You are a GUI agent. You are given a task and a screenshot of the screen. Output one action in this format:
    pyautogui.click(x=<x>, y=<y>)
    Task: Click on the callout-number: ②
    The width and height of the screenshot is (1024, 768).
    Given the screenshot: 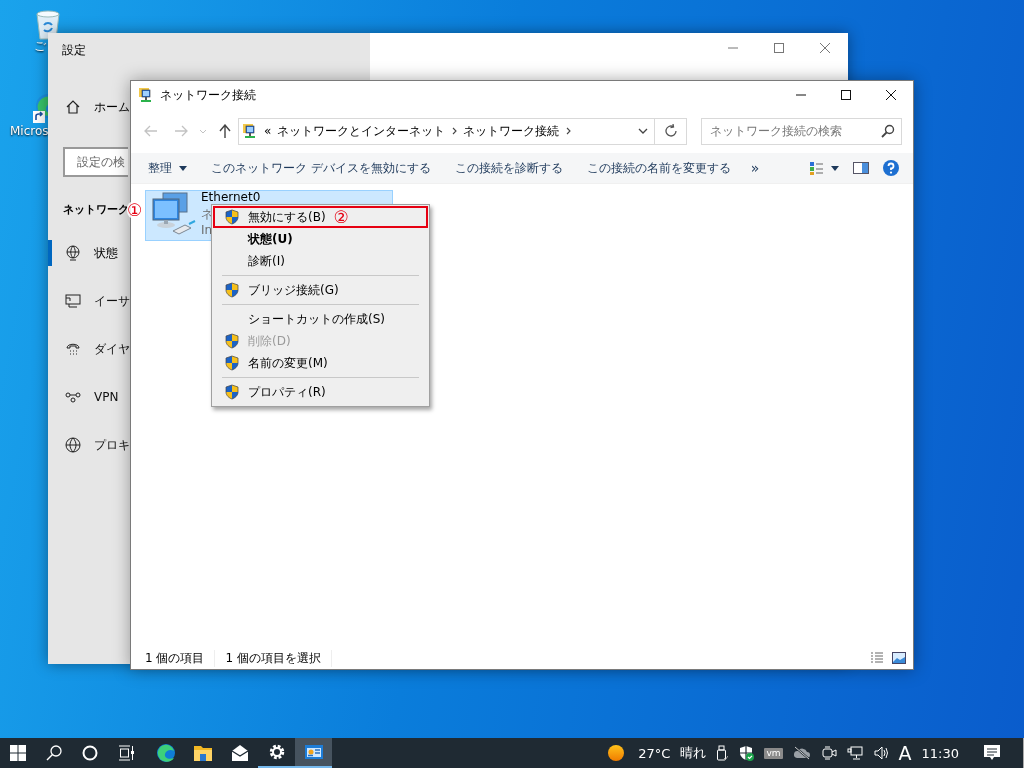 What is the action you would take?
    pyautogui.click(x=341, y=217)
    